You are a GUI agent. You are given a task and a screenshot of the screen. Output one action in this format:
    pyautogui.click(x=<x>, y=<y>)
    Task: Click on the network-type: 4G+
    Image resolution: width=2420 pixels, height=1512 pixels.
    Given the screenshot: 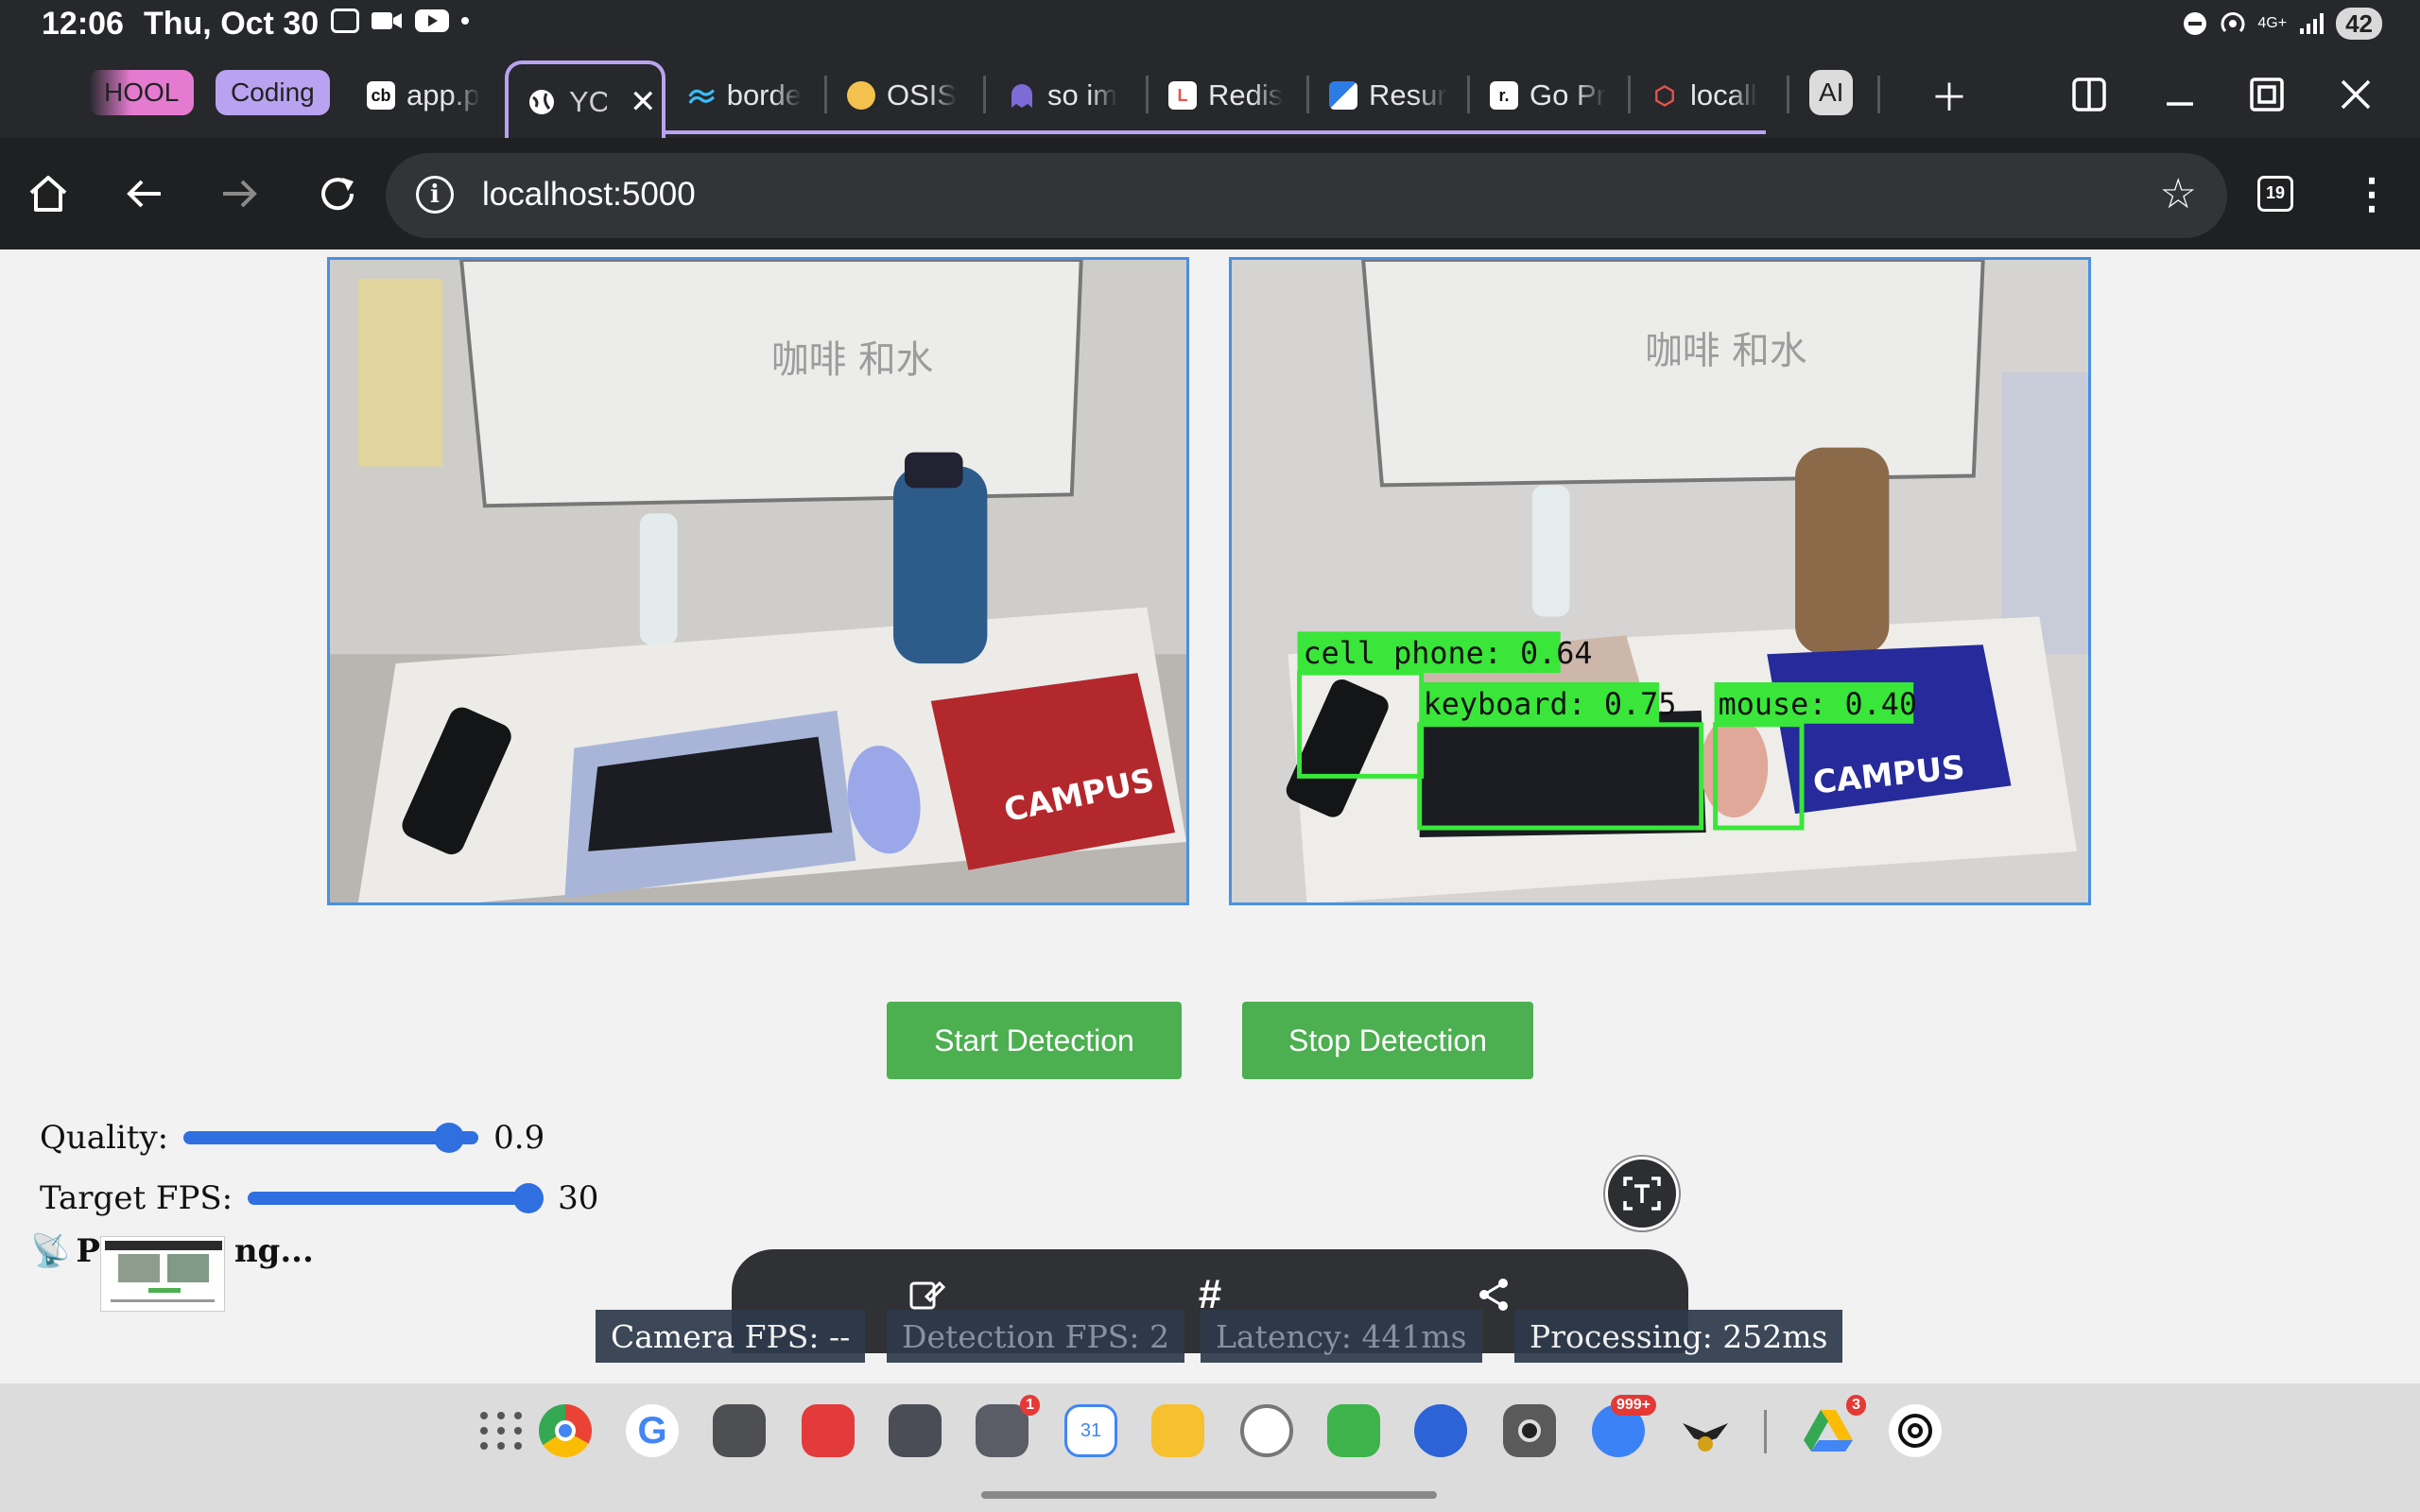 What is the action you would take?
    pyautogui.click(x=2273, y=23)
    